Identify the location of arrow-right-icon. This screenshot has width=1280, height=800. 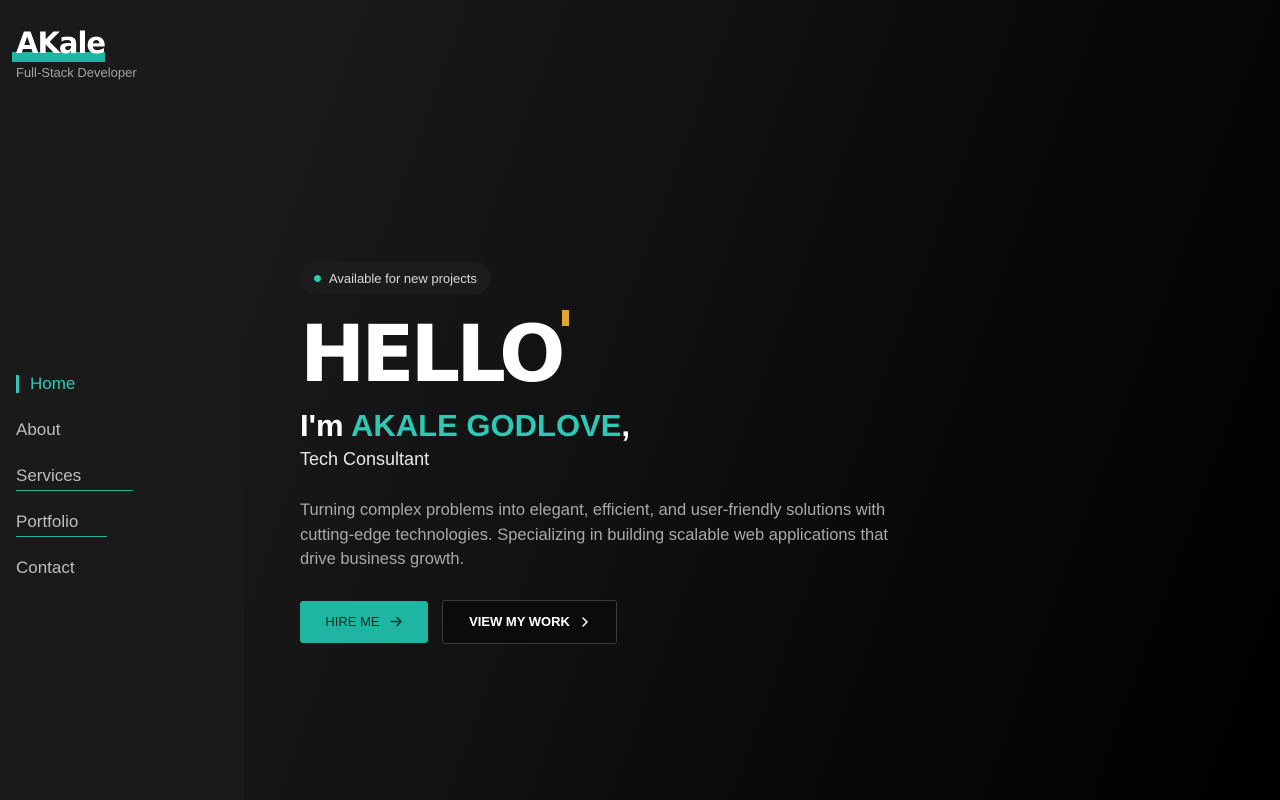
(396, 621).